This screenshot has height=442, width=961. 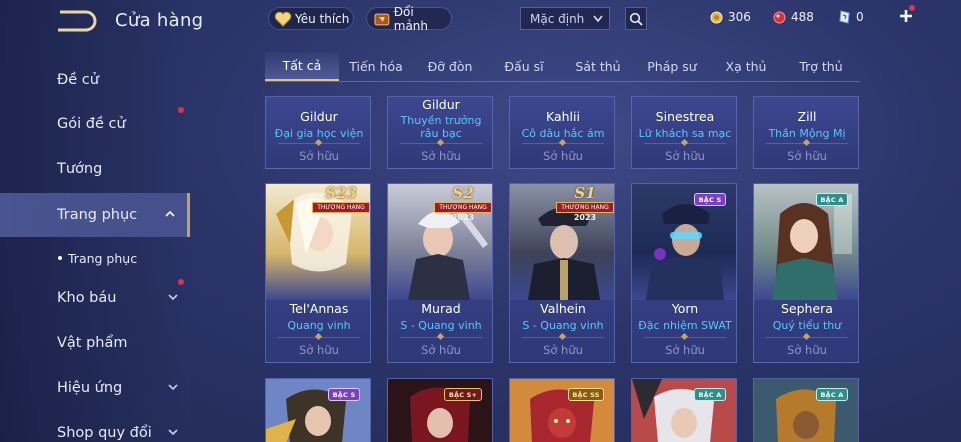 What do you see at coordinates (807, 116) in the screenshot?
I see `hero-name: Zill` at bounding box center [807, 116].